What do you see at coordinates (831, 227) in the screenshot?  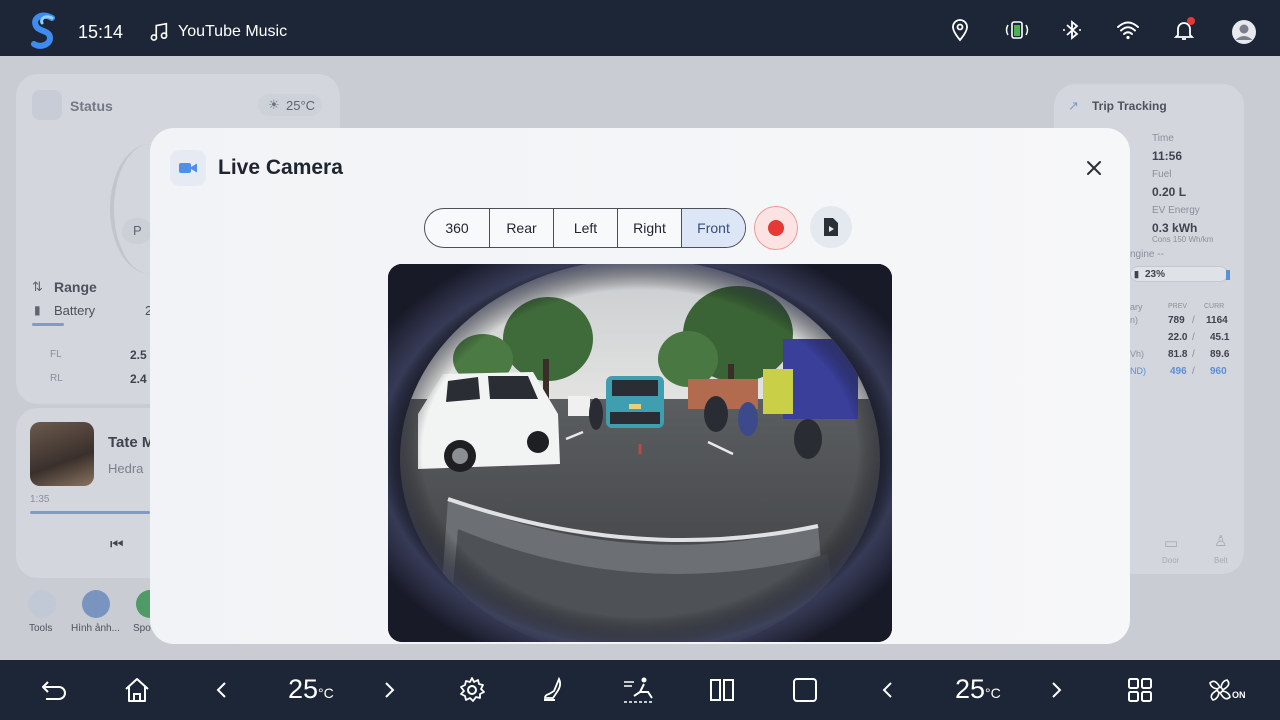 I see `recordings-button` at bounding box center [831, 227].